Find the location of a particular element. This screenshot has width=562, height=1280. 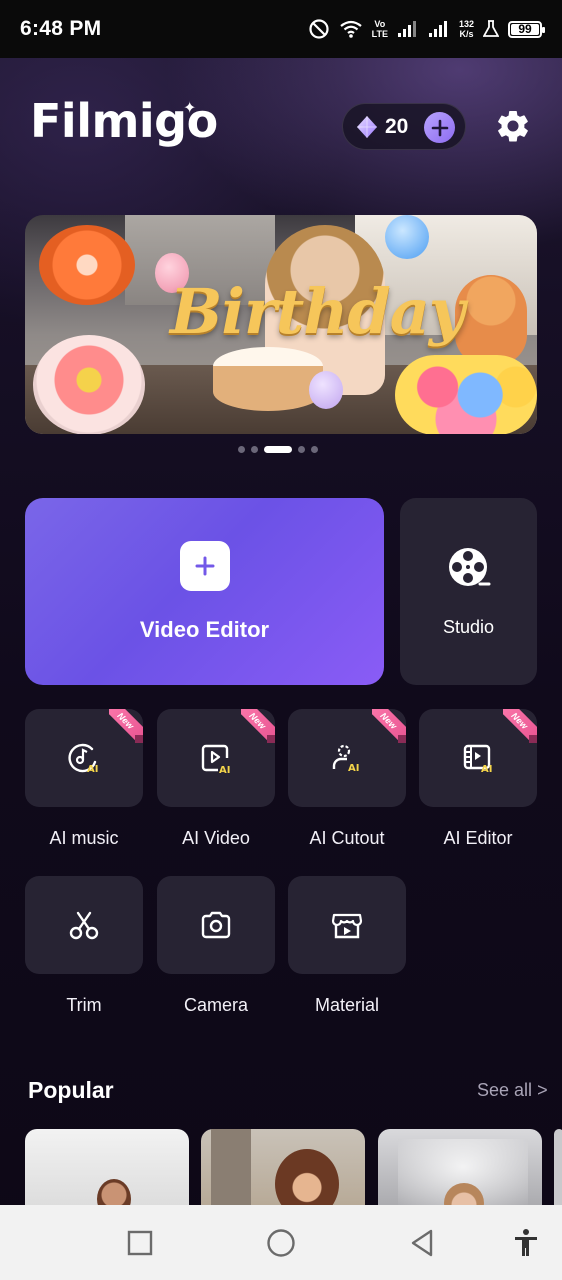

video-editor-label: Video Editor is located at coordinates (204, 629).